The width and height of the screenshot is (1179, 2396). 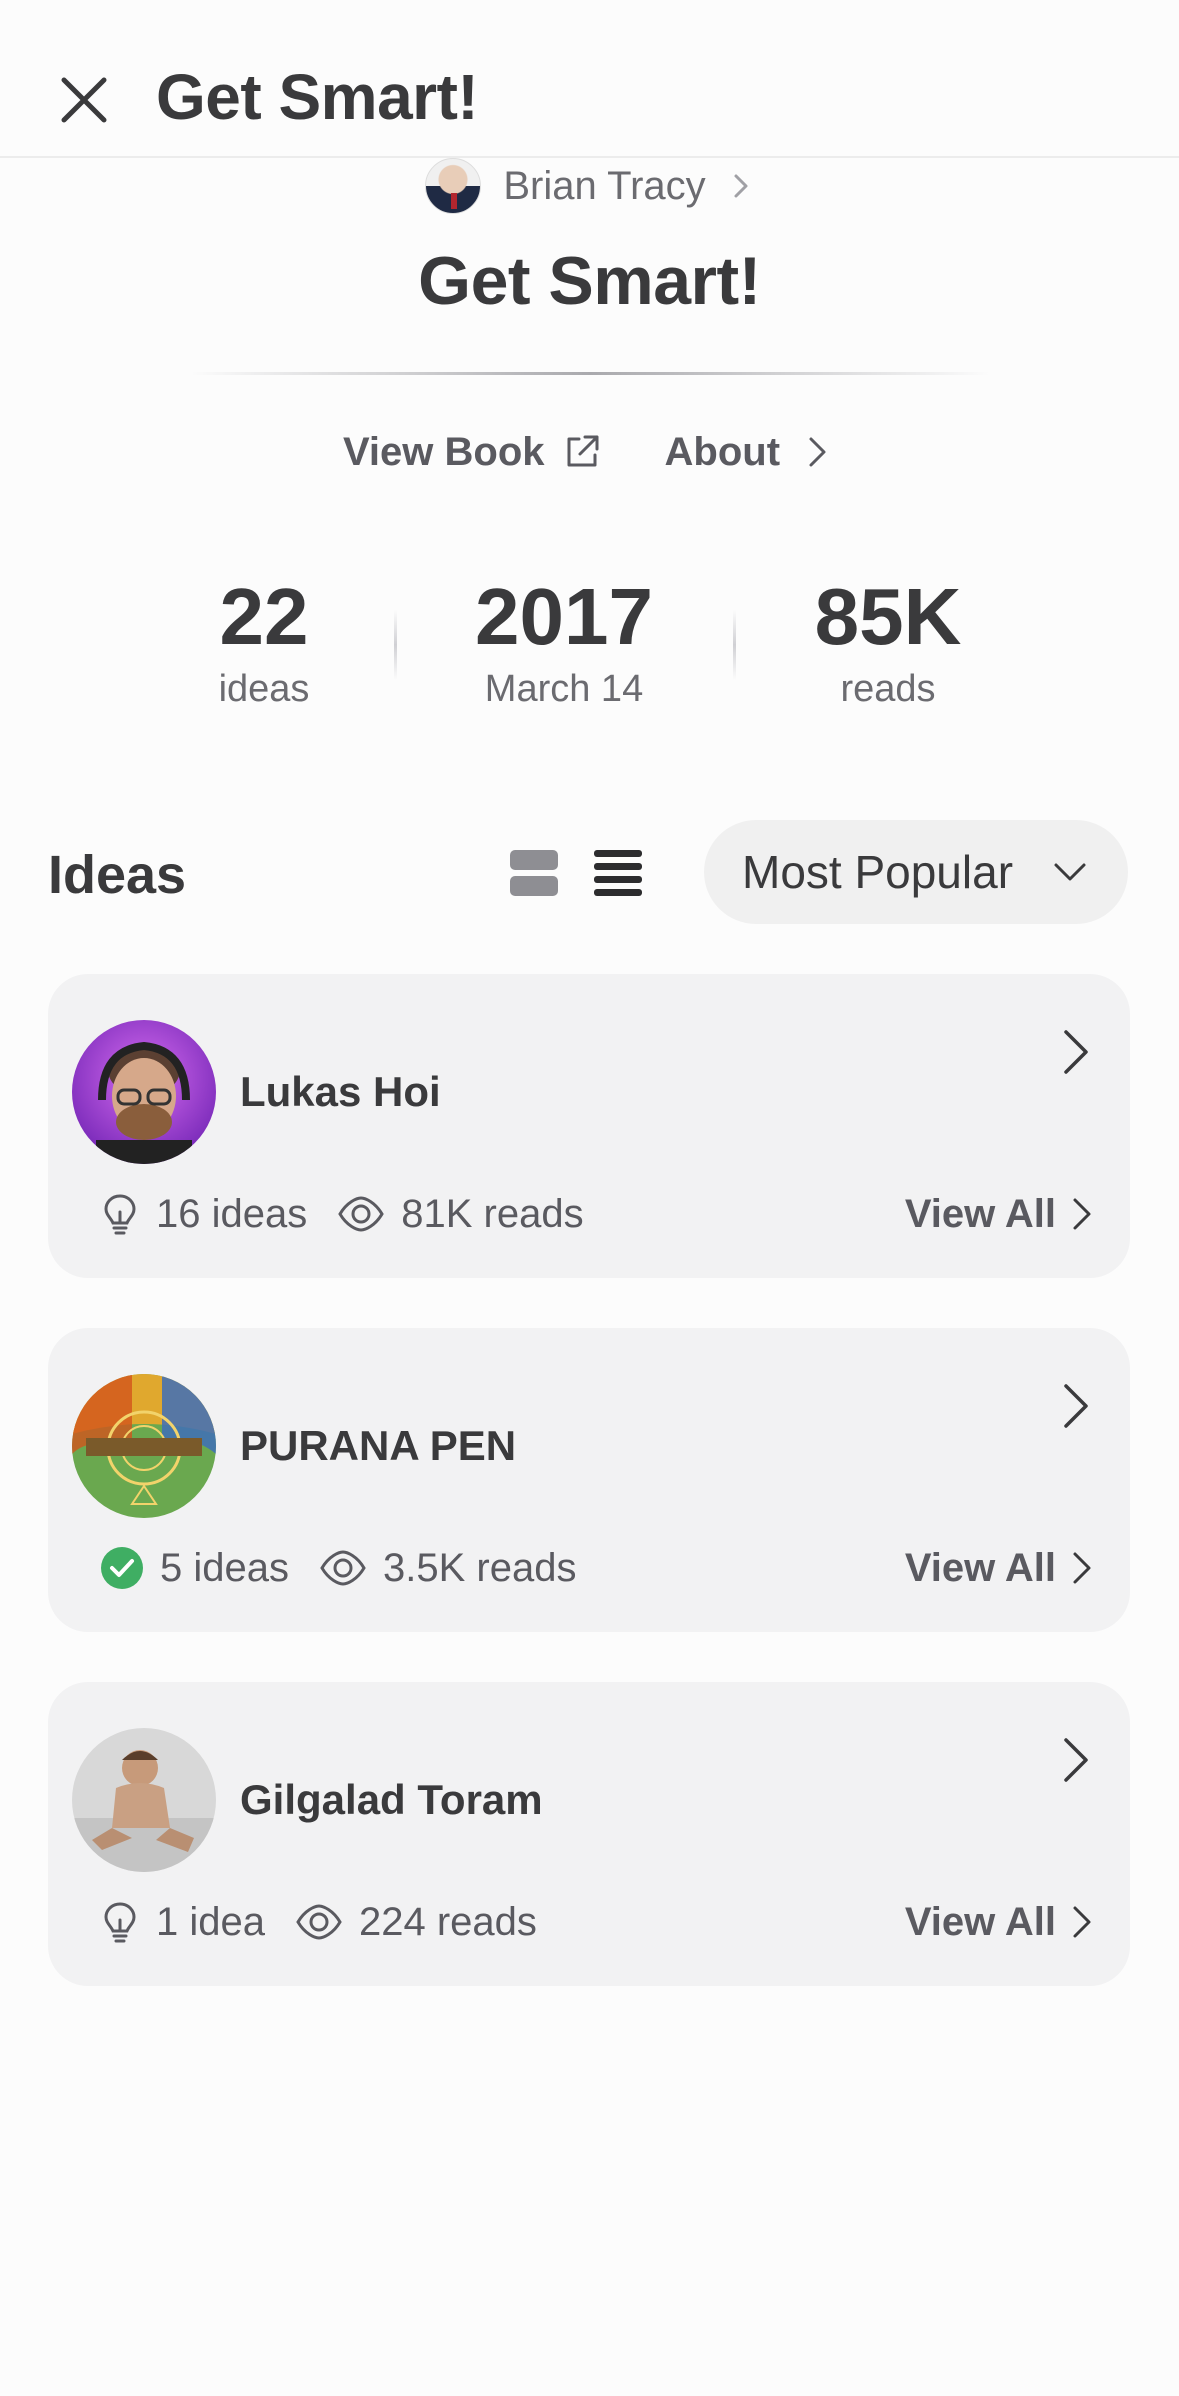 What do you see at coordinates (590, 373) in the screenshot?
I see `title-divider` at bounding box center [590, 373].